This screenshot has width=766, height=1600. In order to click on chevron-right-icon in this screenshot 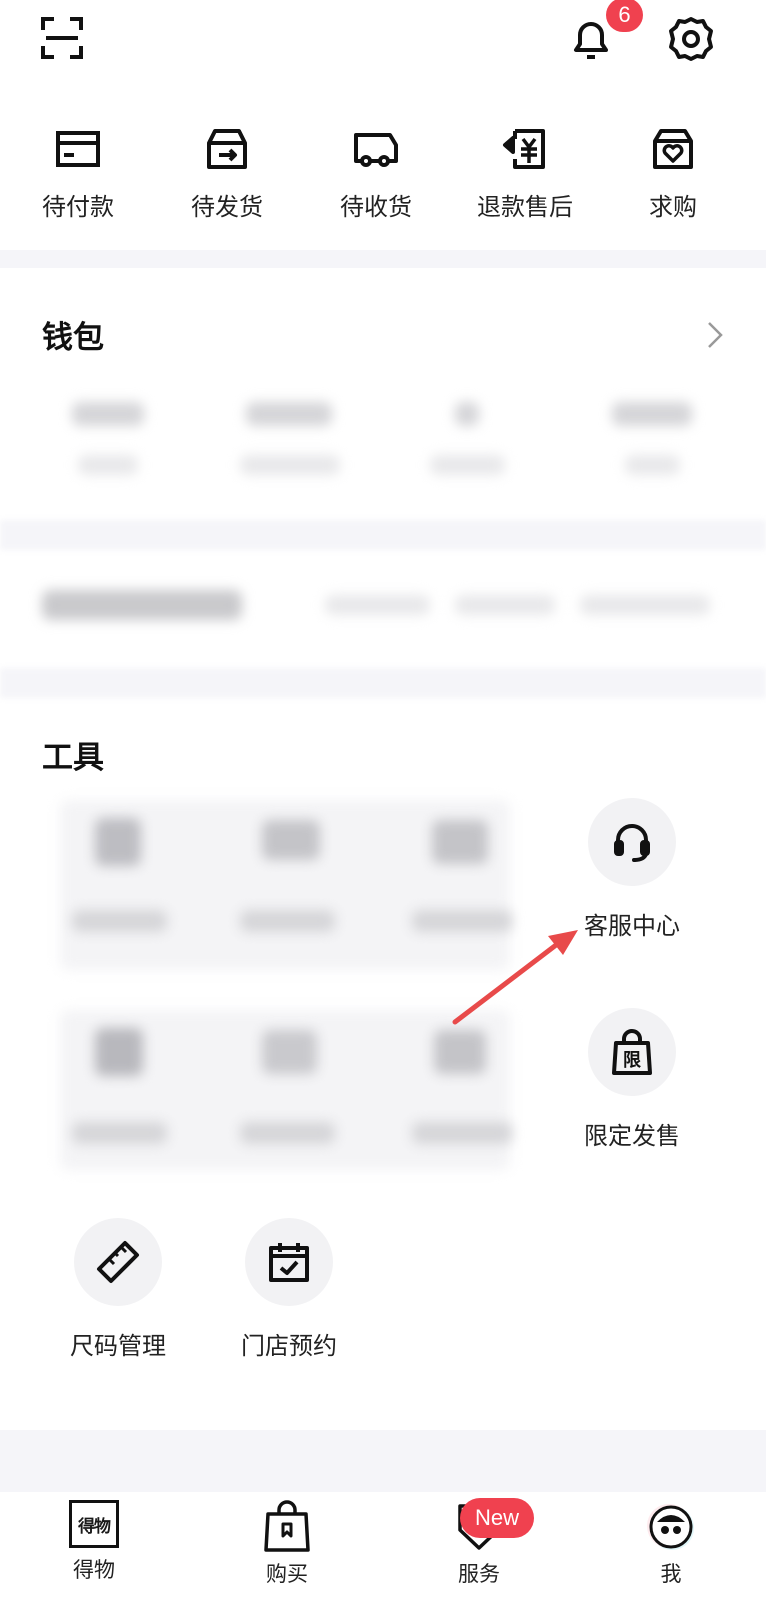, I will do `click(715, 335)`.